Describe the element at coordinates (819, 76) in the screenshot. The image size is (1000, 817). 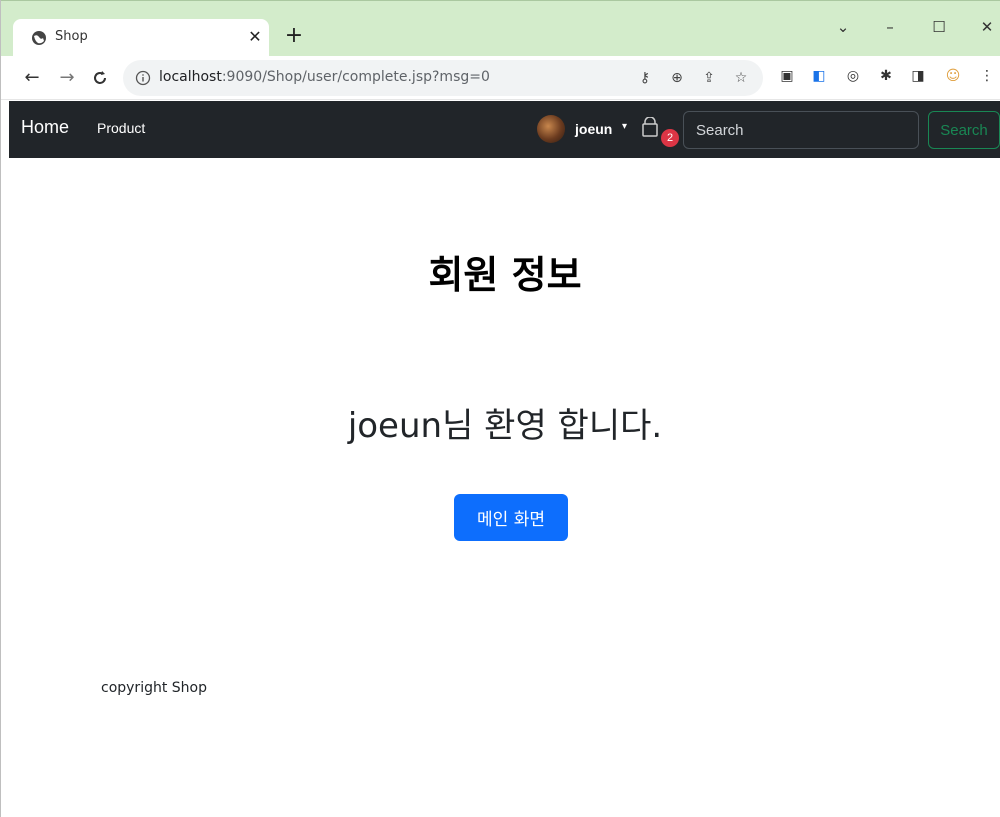
I see `translate-icon: ◧` at that location.